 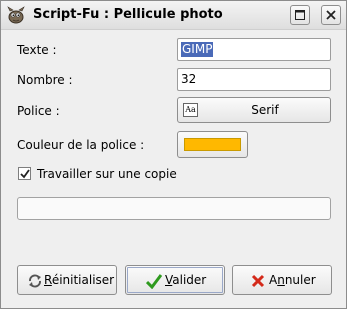 What do you see at coordinates (174, 208) in the screenshot?
I see `progress-bar` at bounding box center [174, 208].